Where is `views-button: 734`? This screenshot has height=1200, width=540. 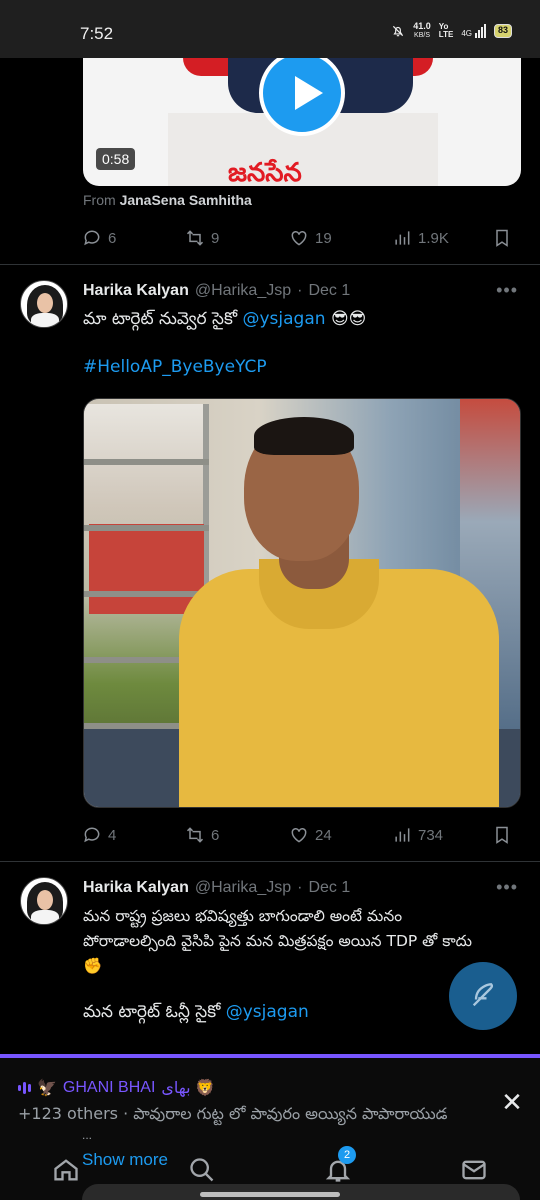
views-button: 734 is located at coordinates (442, 835).